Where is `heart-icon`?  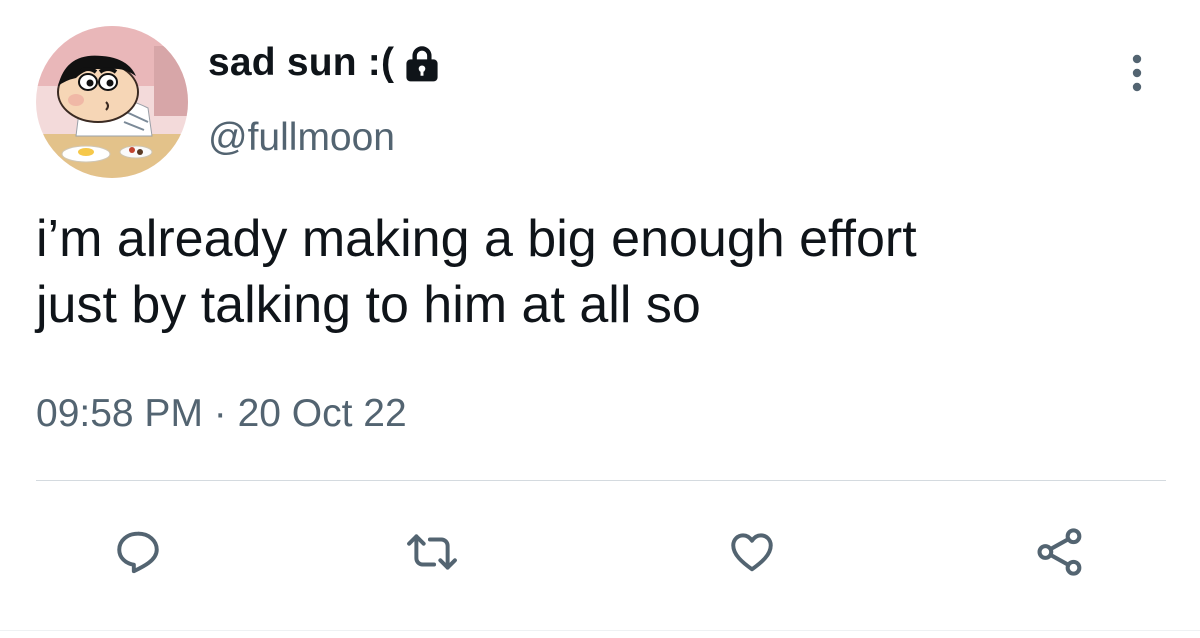
heart-icon is located at coordinates (752, 552).